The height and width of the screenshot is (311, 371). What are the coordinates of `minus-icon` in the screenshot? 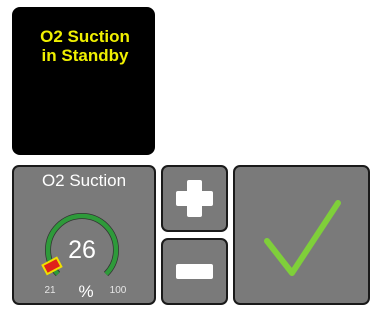 It's located at (194, 271).